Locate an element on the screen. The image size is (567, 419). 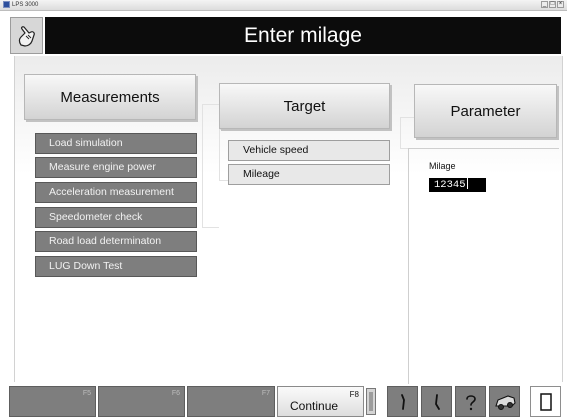
target-connector is located at coordinates (223, 155).